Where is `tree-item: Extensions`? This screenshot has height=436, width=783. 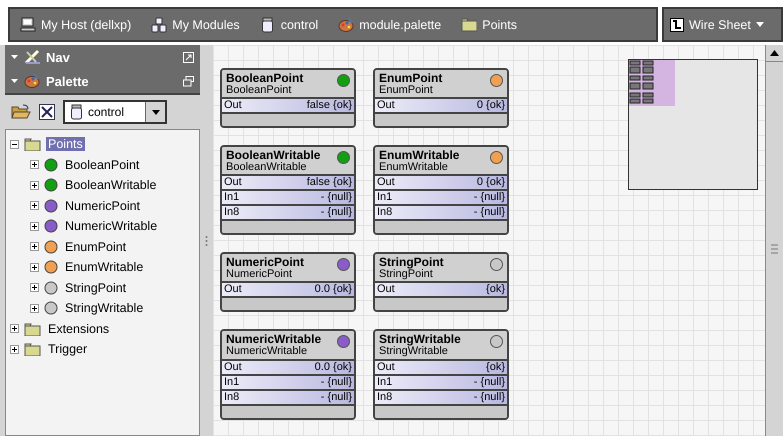 tree-item: Extensions is located at coordinates (79, 329).